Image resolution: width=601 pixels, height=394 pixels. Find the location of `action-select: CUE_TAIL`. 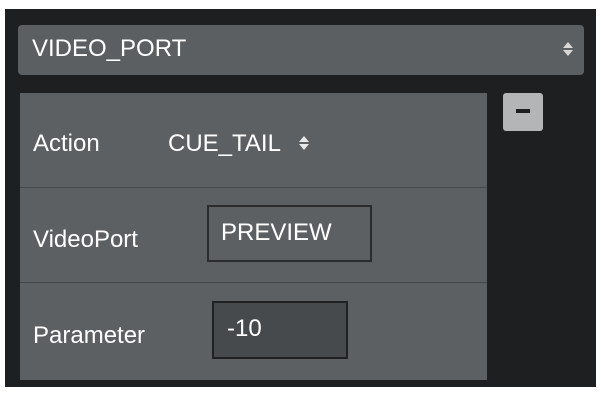

action-select: CUE_TAIL is located at coordinates (238, 144).